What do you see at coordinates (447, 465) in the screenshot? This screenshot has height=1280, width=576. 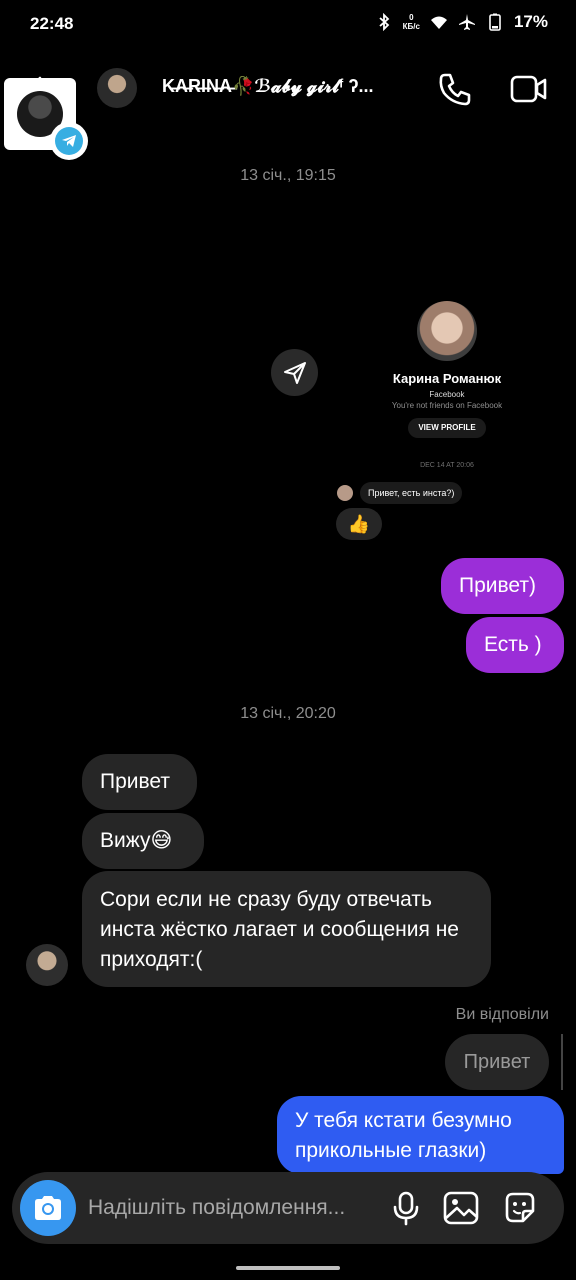 I see `card-date: DEC 14 AT 20:06` at bounding box center [447, 465].